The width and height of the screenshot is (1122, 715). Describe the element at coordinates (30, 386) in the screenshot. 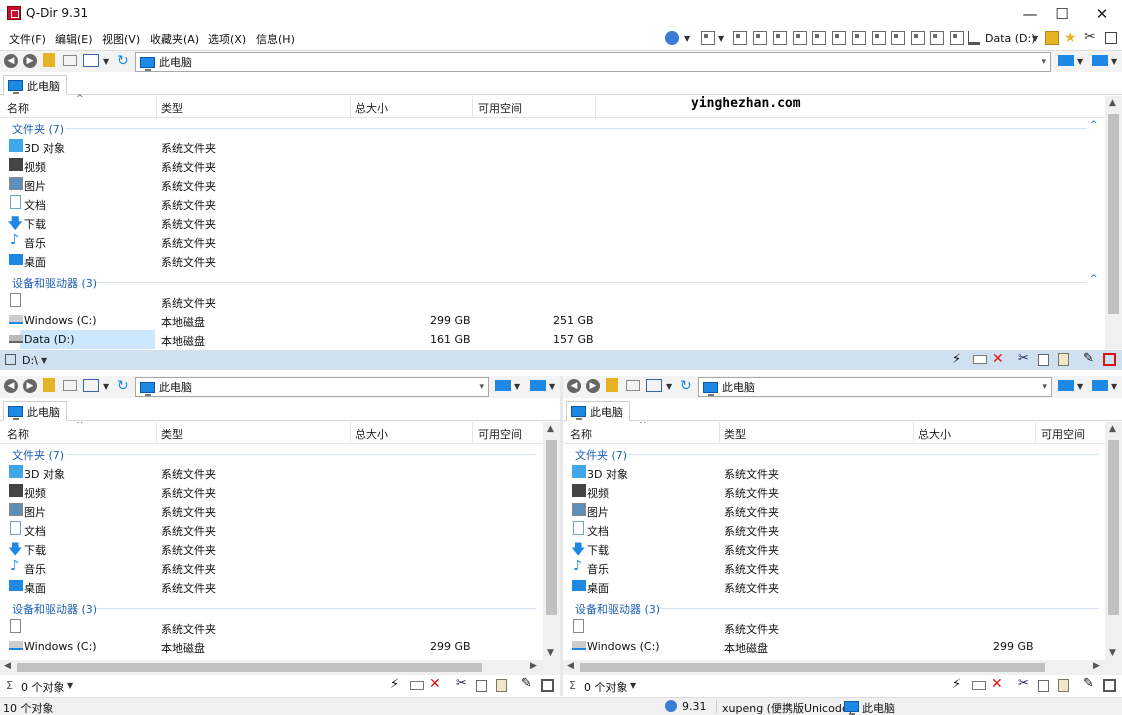

I see `forward-icon: ▶` at that location.